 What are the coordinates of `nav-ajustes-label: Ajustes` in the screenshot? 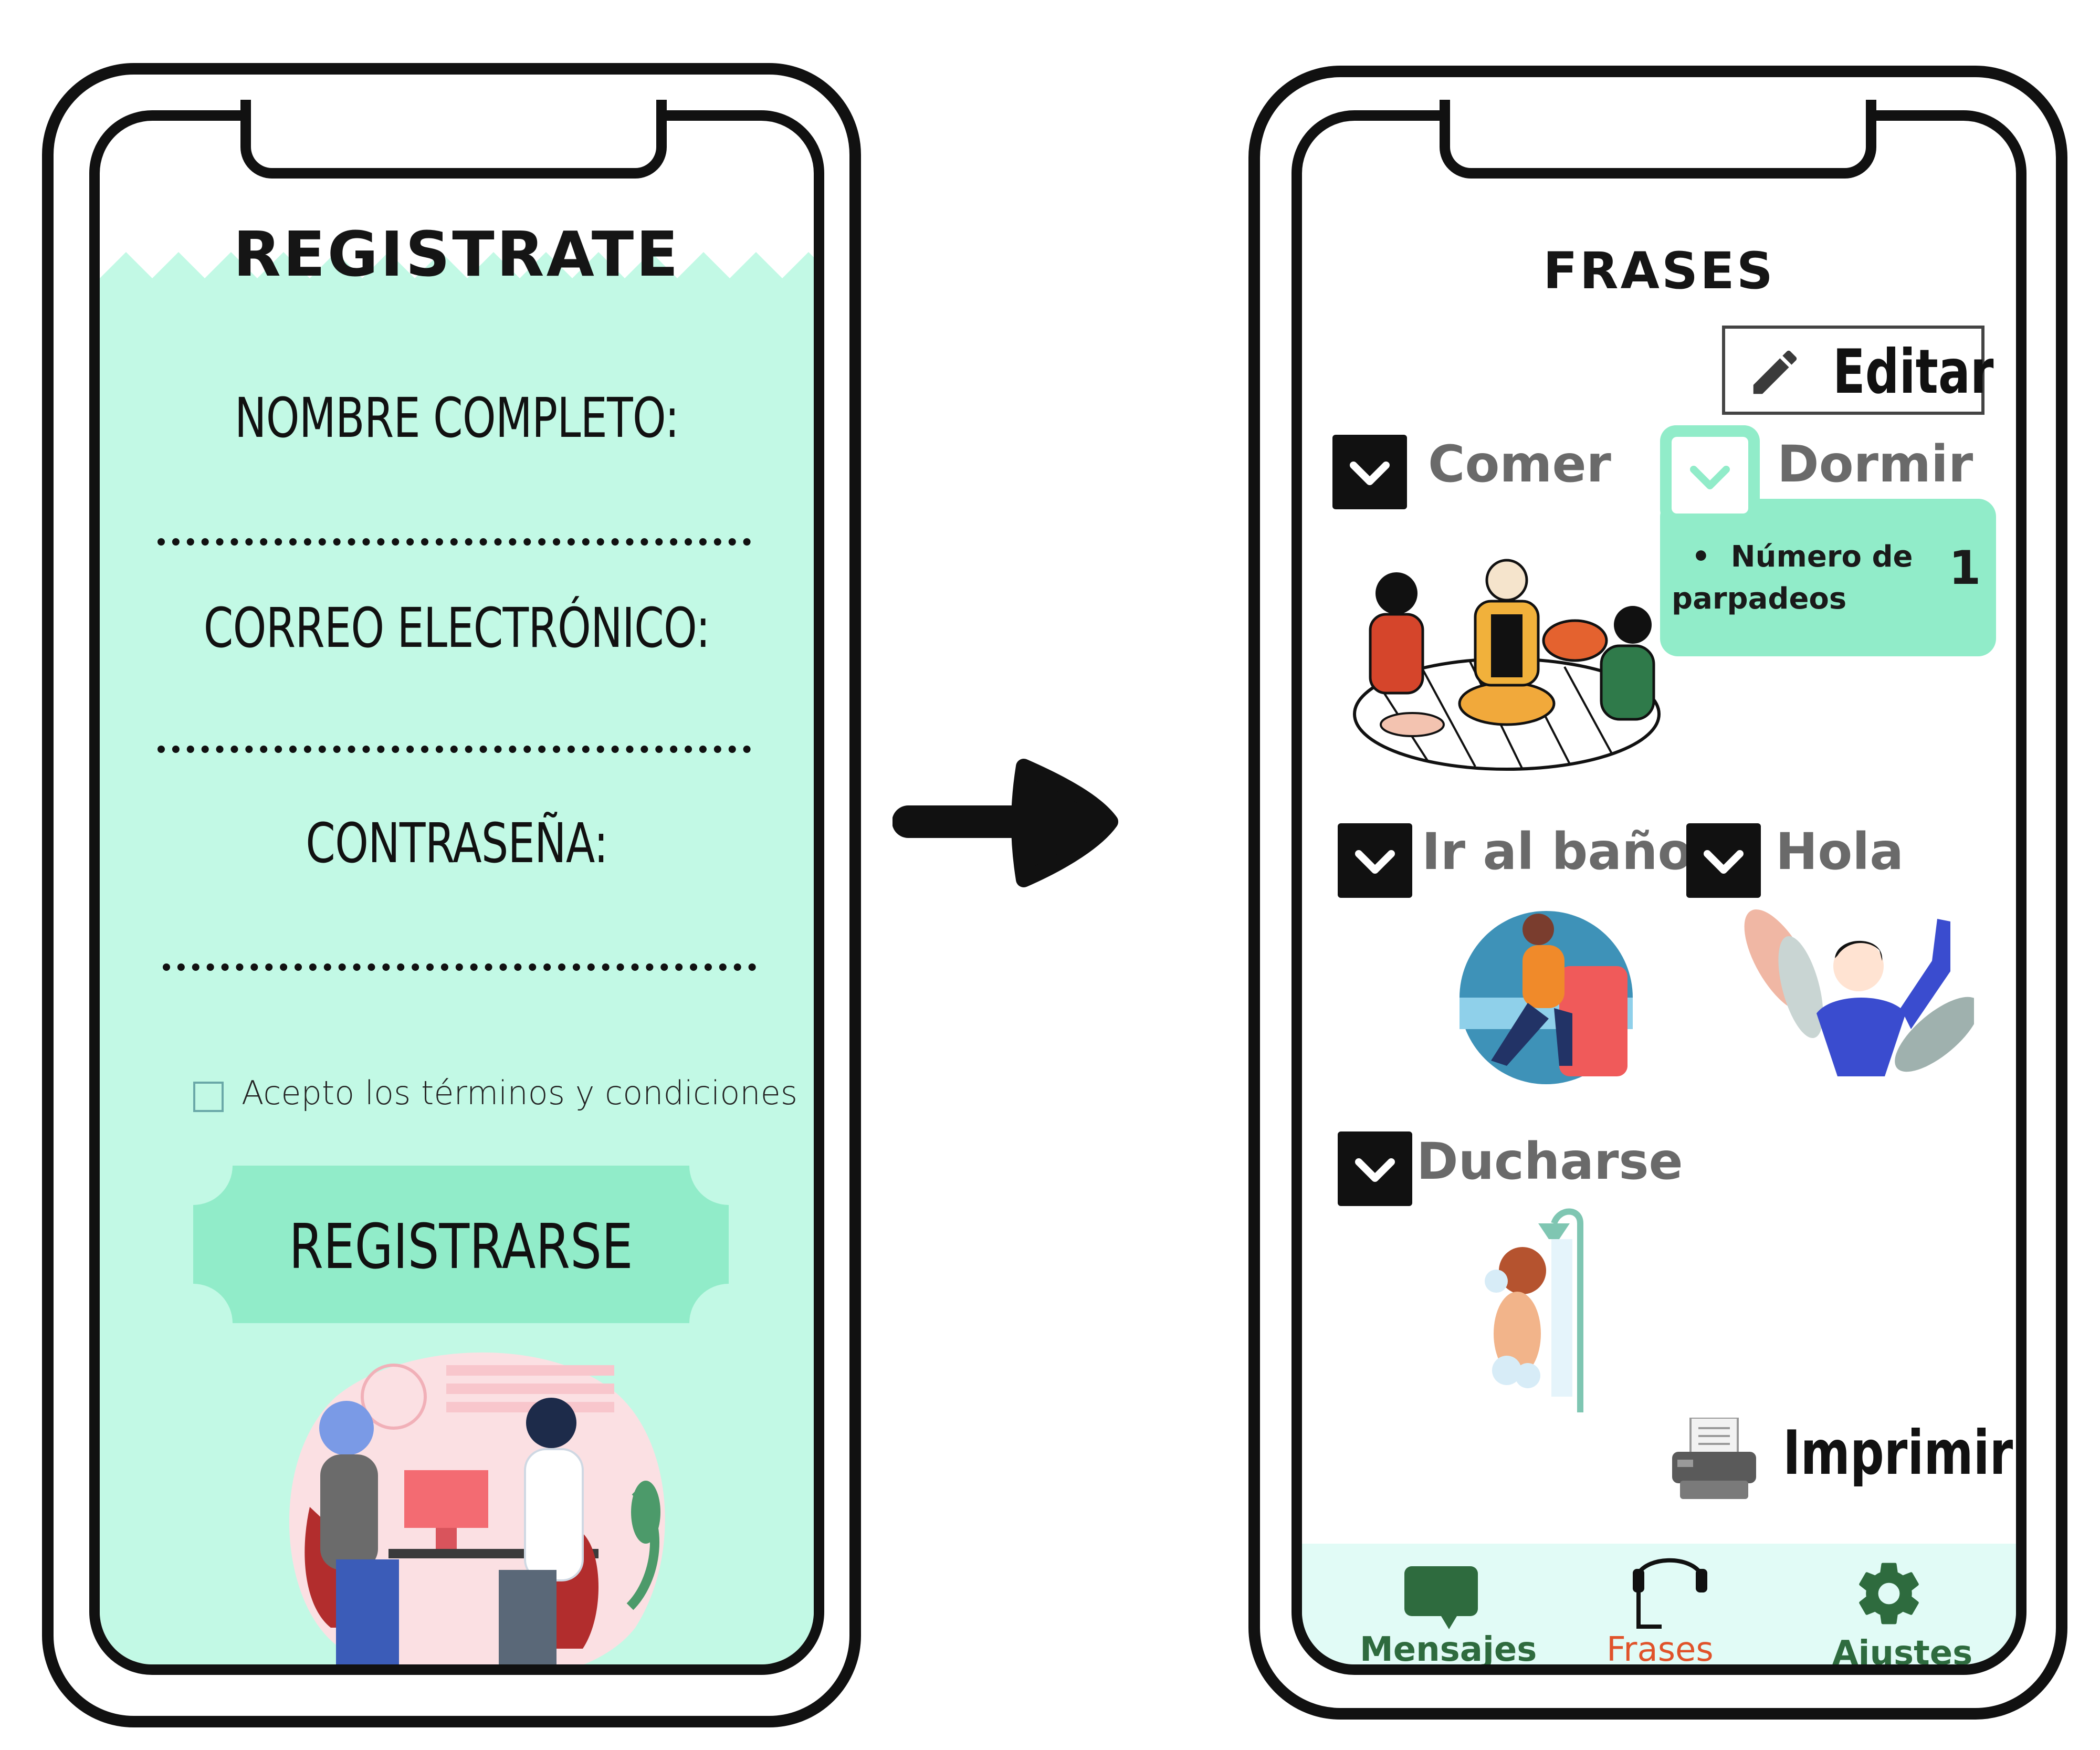 It's located at (1902, 1653).